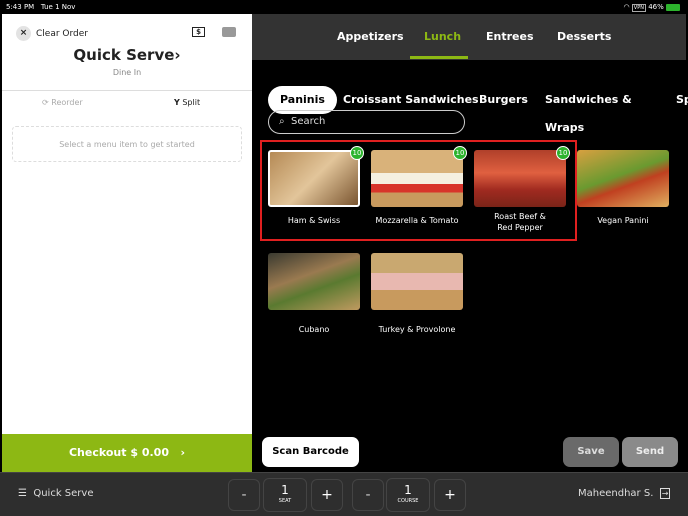  Describe the element at coordinates (23, 33) in the screenshot. I see `close-icon: ×` at that location.